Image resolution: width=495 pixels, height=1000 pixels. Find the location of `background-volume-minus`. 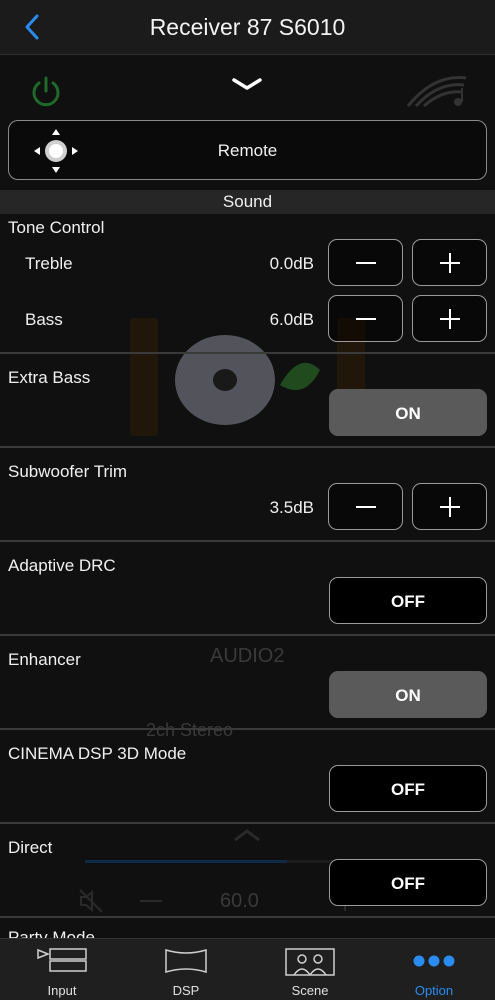

background-volume-minus is located at coordinates (151, 901).